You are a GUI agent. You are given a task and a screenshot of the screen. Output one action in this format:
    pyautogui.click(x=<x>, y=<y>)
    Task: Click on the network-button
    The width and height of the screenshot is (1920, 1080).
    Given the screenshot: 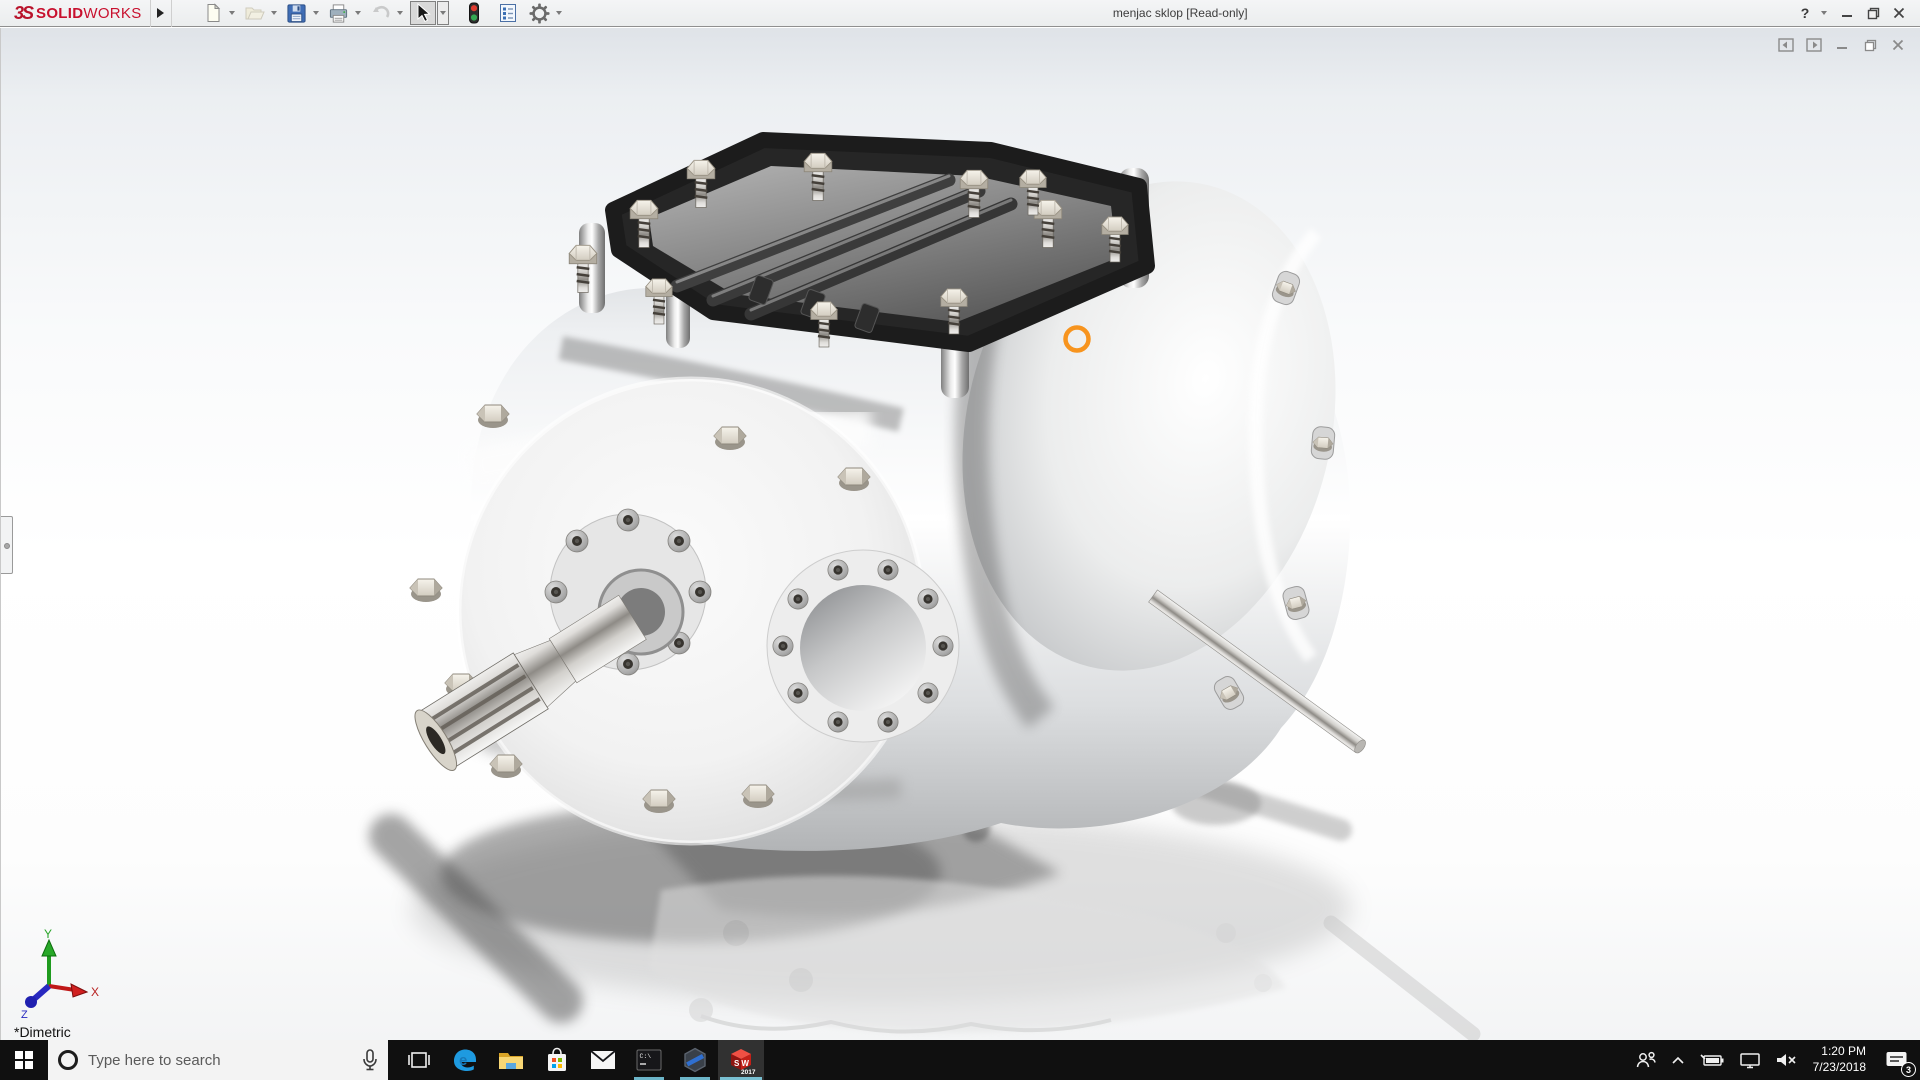 What is the action you would take?
    pyautogui.click(x=1750, y=1060)
    